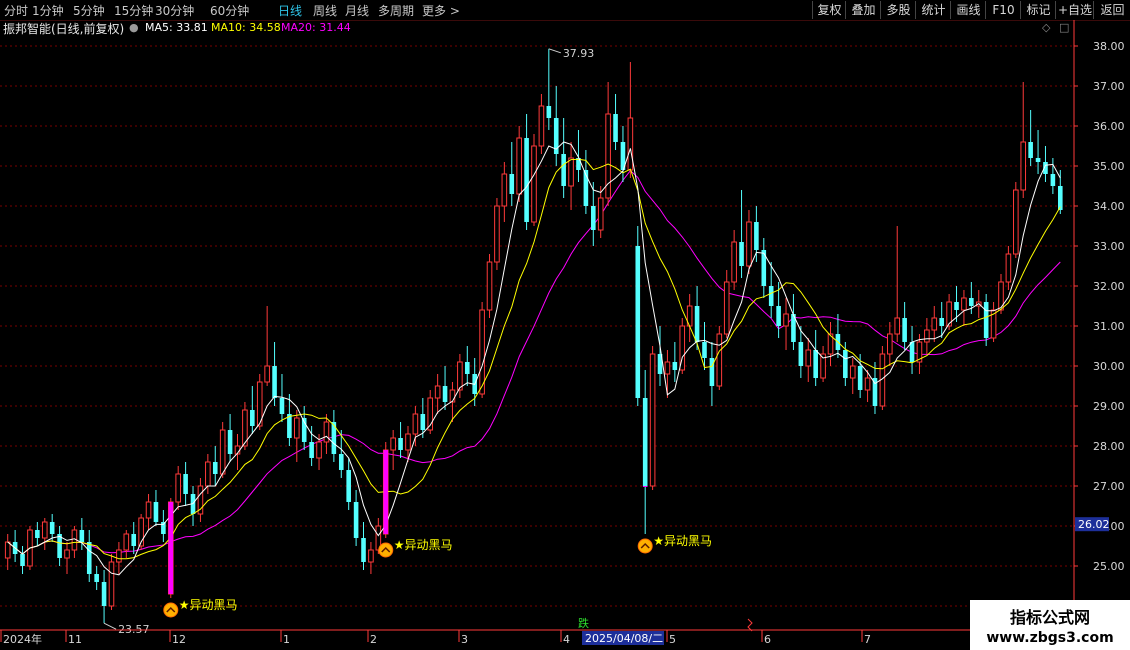  Describe the element at coordinates (672, 639) in the screenshot. I see `x-tick-label: 5` at that location.